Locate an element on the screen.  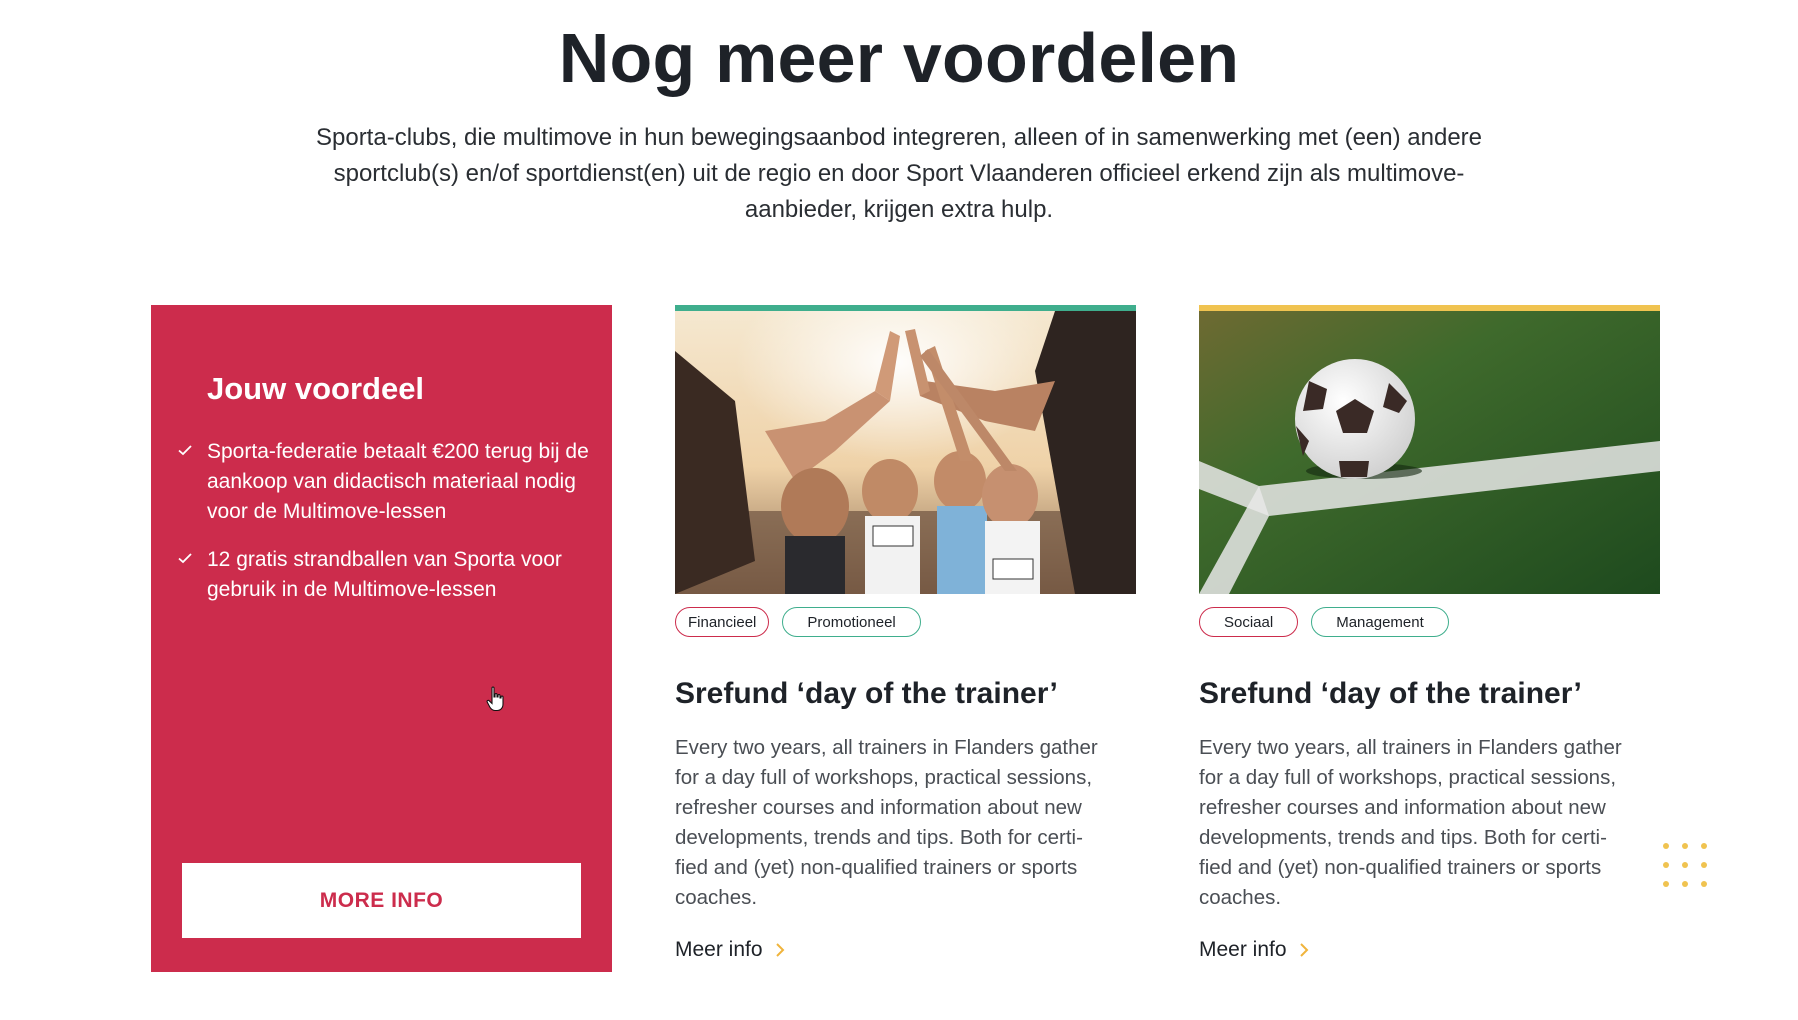
hand-pointer-cursor-icon is located at coordinates (495, 699).